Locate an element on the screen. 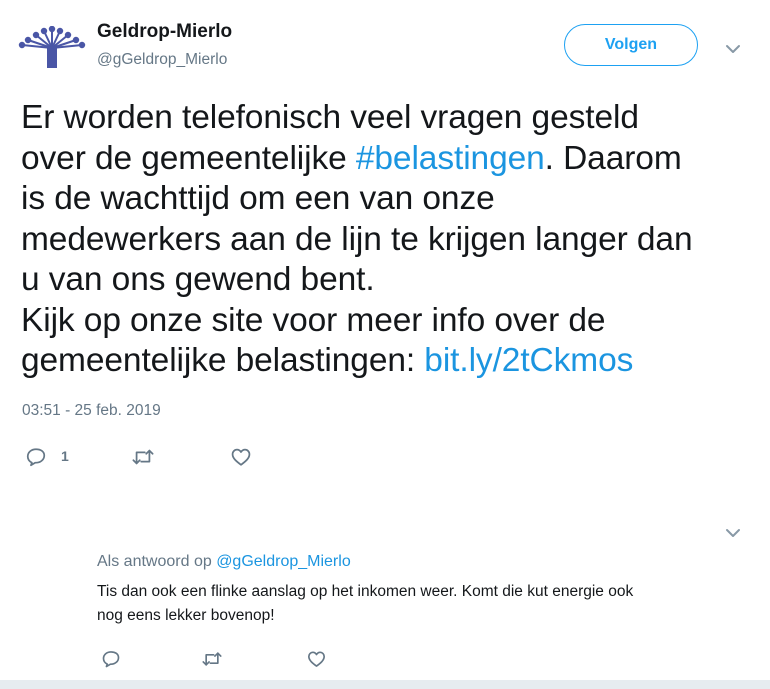 The width and height of the screenshot is (770, 689). user-handle: @gGeldrop_Mierlo is located at coordinates (162, 60).